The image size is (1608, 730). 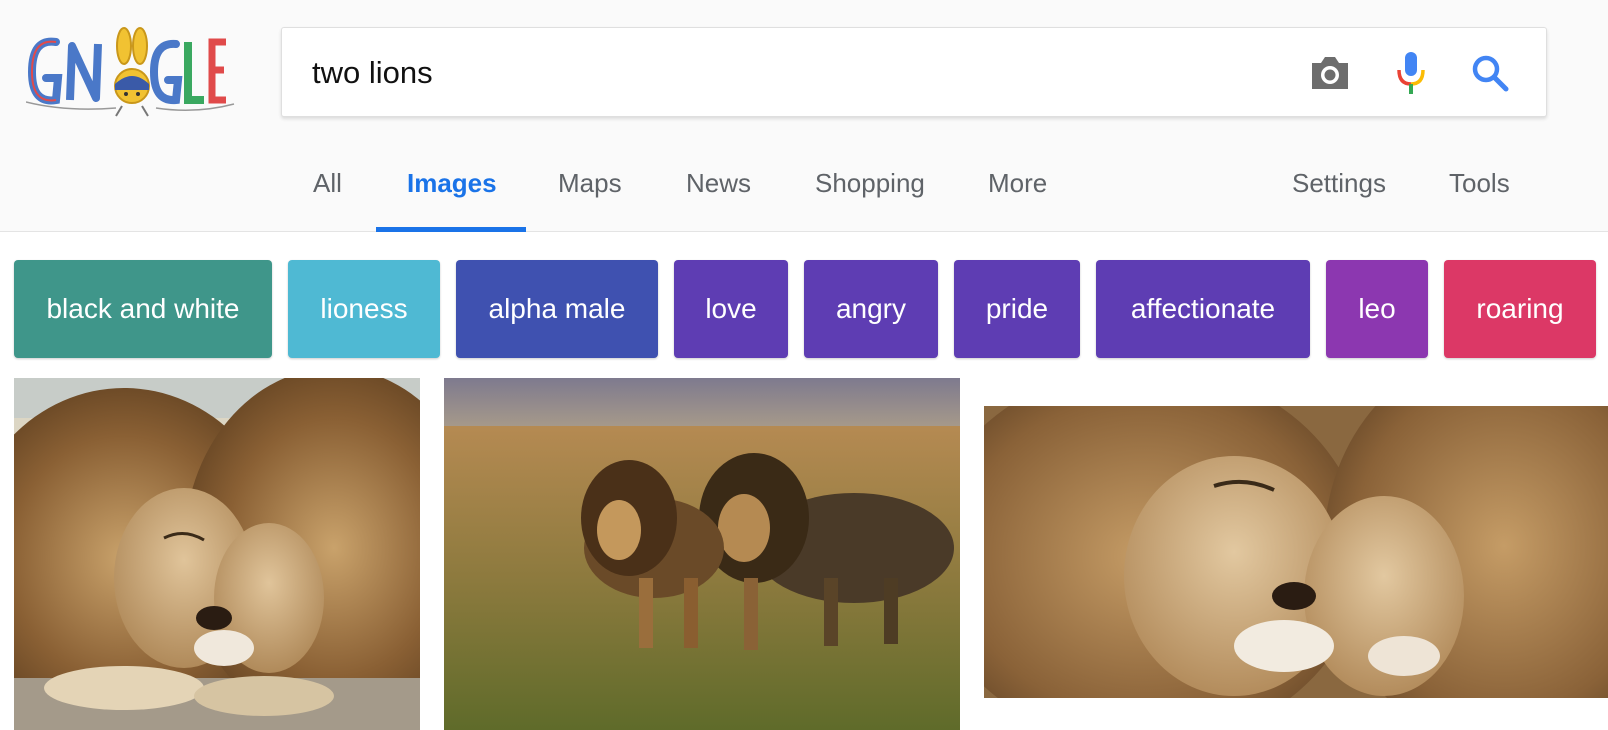 What do you see at coordinates (718, 183) in the screenshot?
I see `tab-news: News` at bounding box center [718, 183].